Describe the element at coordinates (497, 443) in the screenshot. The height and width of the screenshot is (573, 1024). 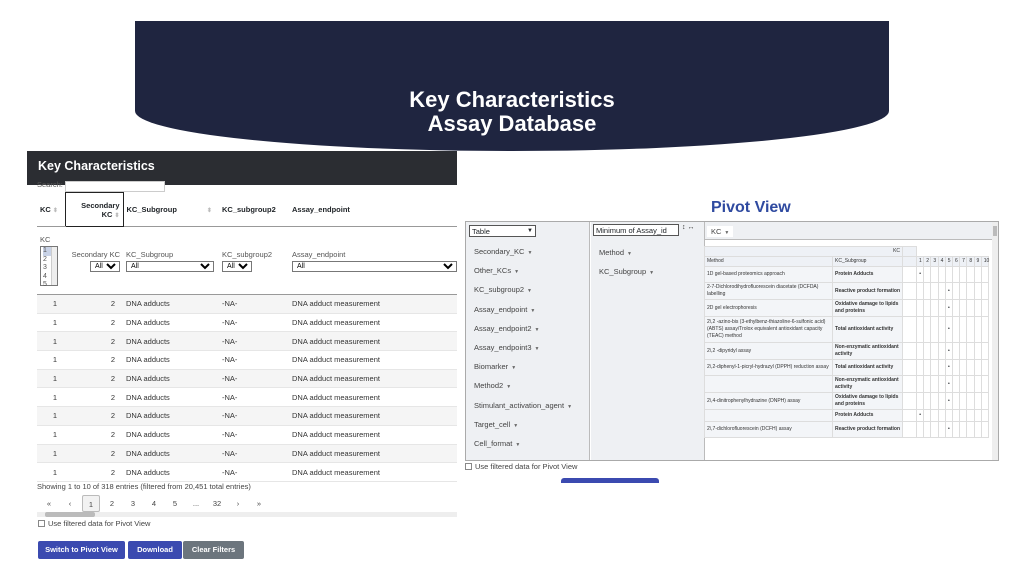
I see `pivot-attr: Cell_format ▼` at that location.